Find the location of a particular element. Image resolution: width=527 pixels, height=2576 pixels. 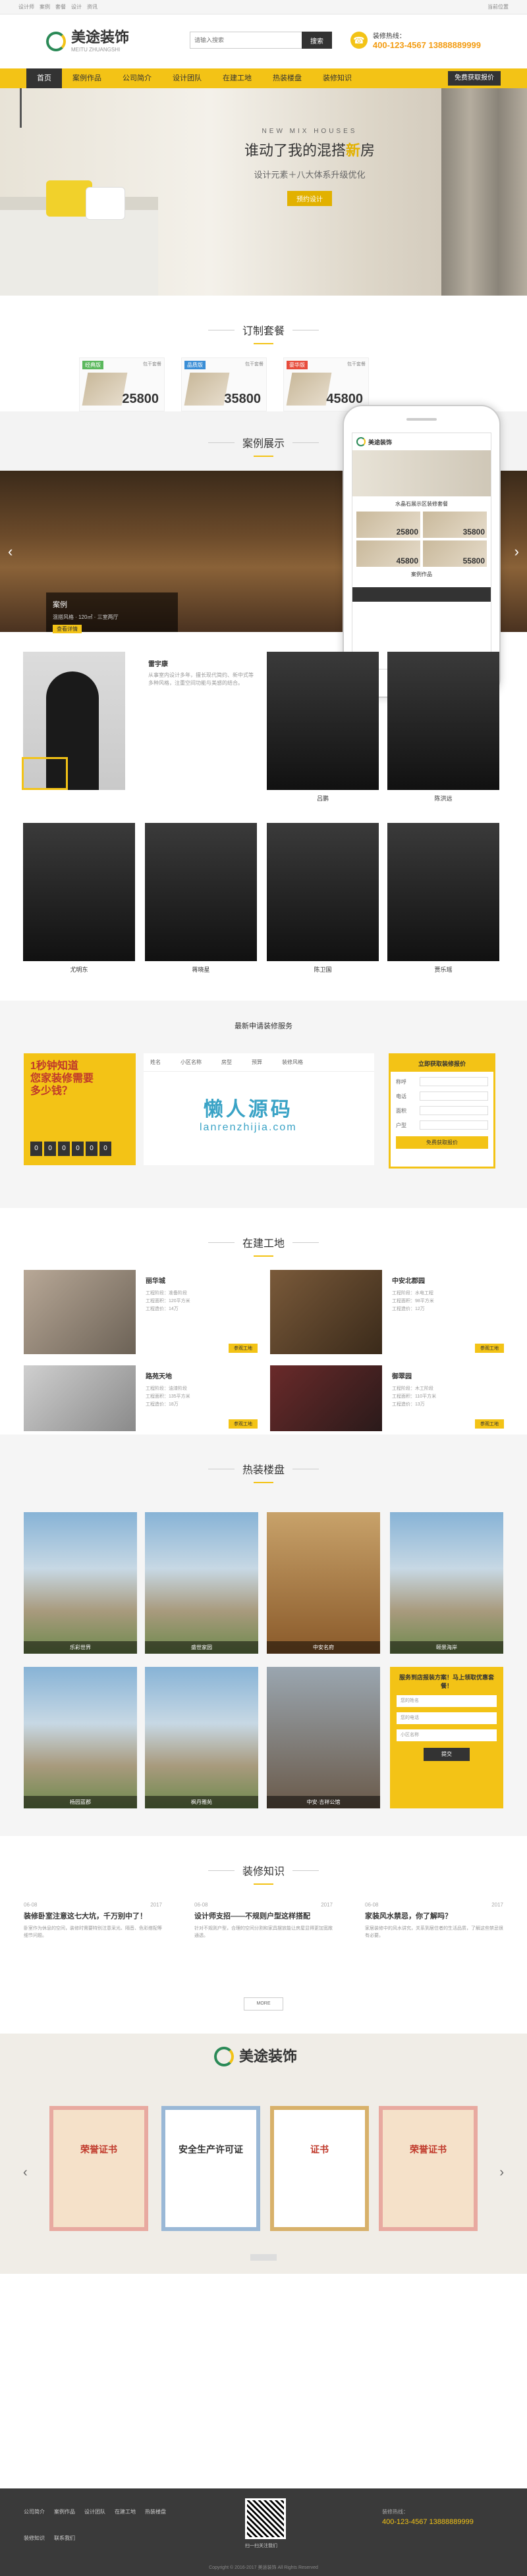

package-card: 经典版 包干套餐 25800 is located at coordinates (122, 384).